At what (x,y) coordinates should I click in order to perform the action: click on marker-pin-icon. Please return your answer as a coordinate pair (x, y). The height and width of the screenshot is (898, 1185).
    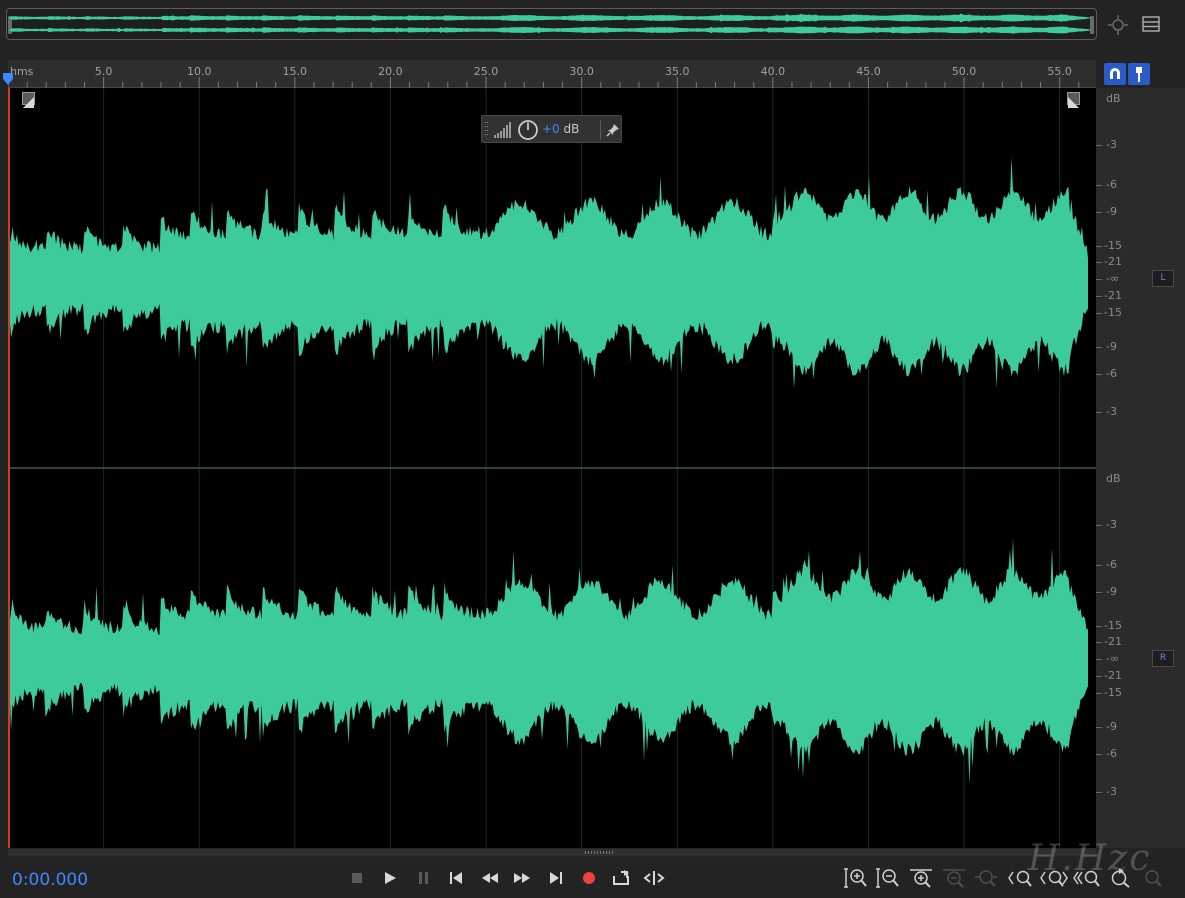
    Looking at the image, I should click on (1139, 74).